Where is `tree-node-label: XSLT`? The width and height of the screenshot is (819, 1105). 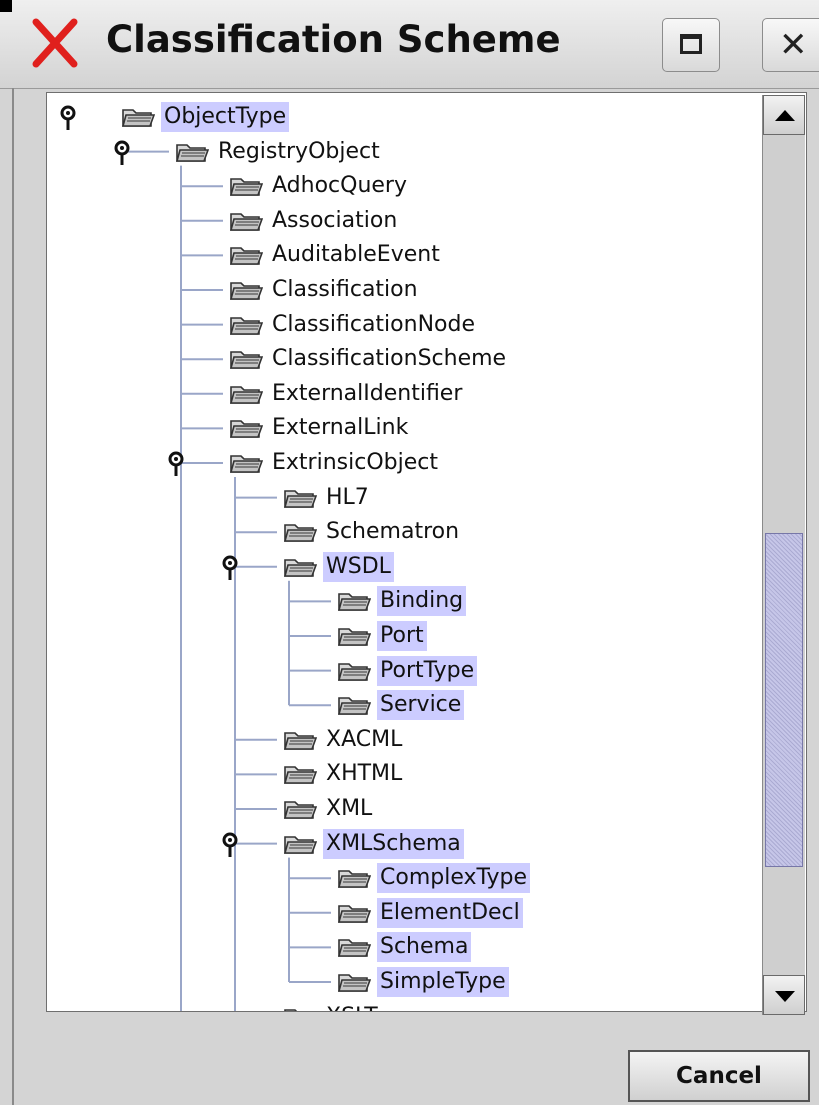 tree-node-label: XSLT is located at coordinates (352, 1006).